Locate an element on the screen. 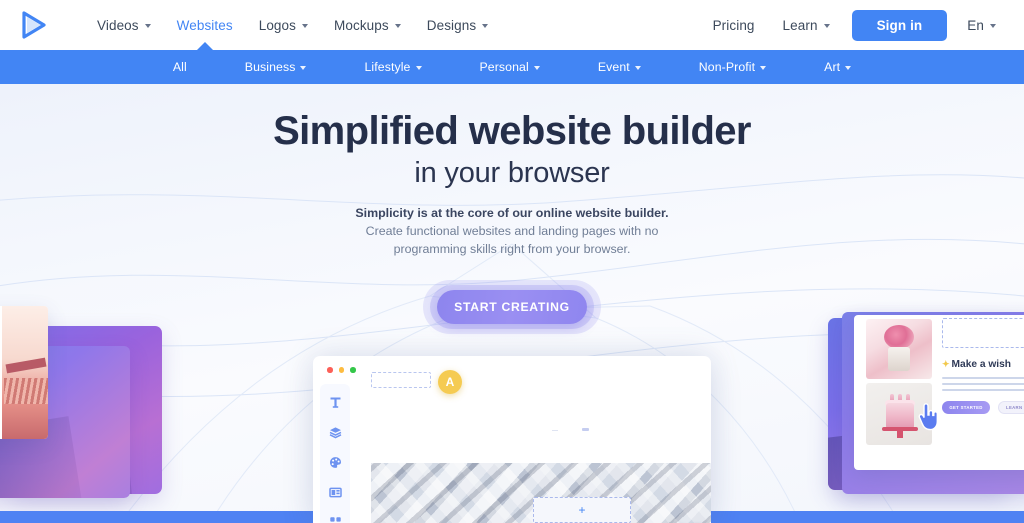 The height and width of the screenshot is (523, 1024). subnav-item-art: Art is located at coordinates (837, 67).